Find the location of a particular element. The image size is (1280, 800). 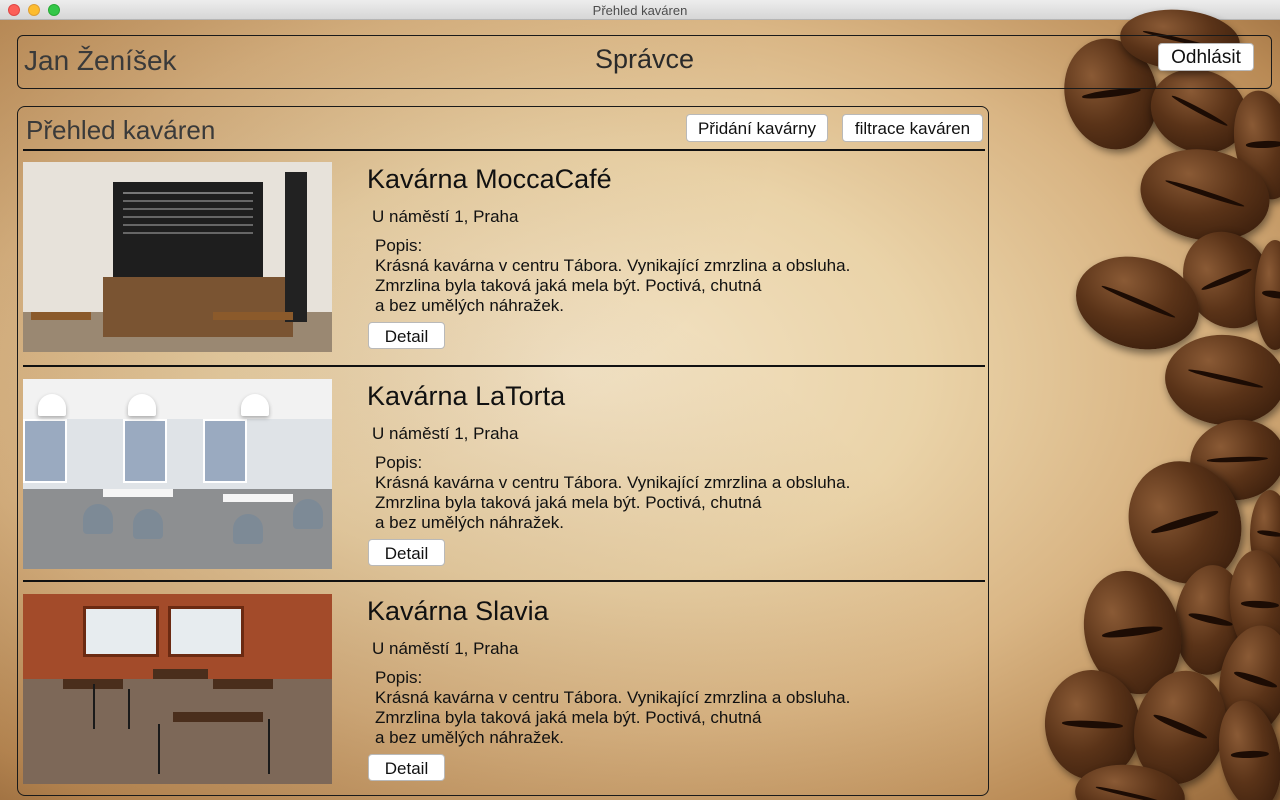

window-title: Přehled kaváren is located at coordinates (640, 10).